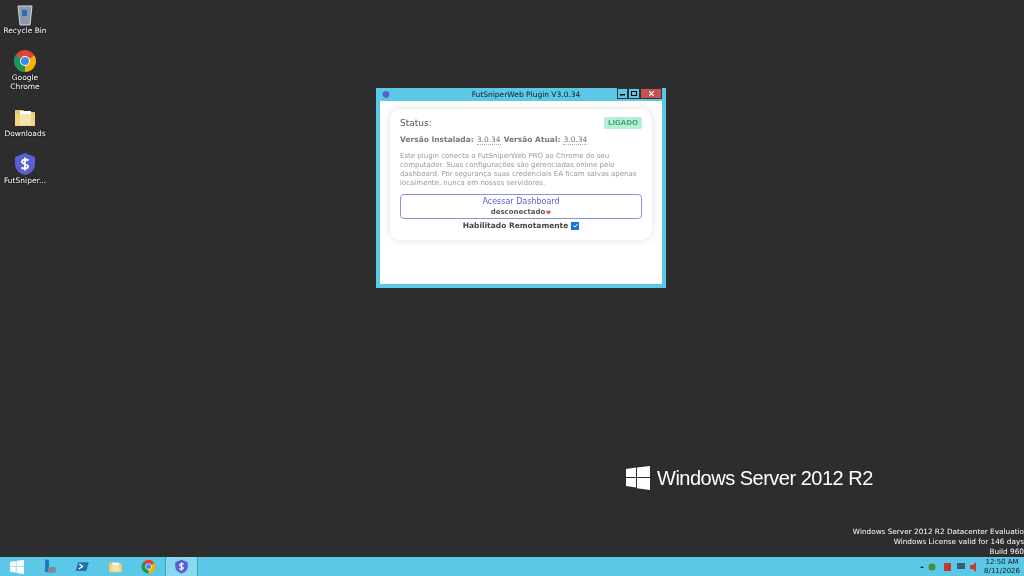  I want to click on tray-icons-drawing, so click(949, 566).